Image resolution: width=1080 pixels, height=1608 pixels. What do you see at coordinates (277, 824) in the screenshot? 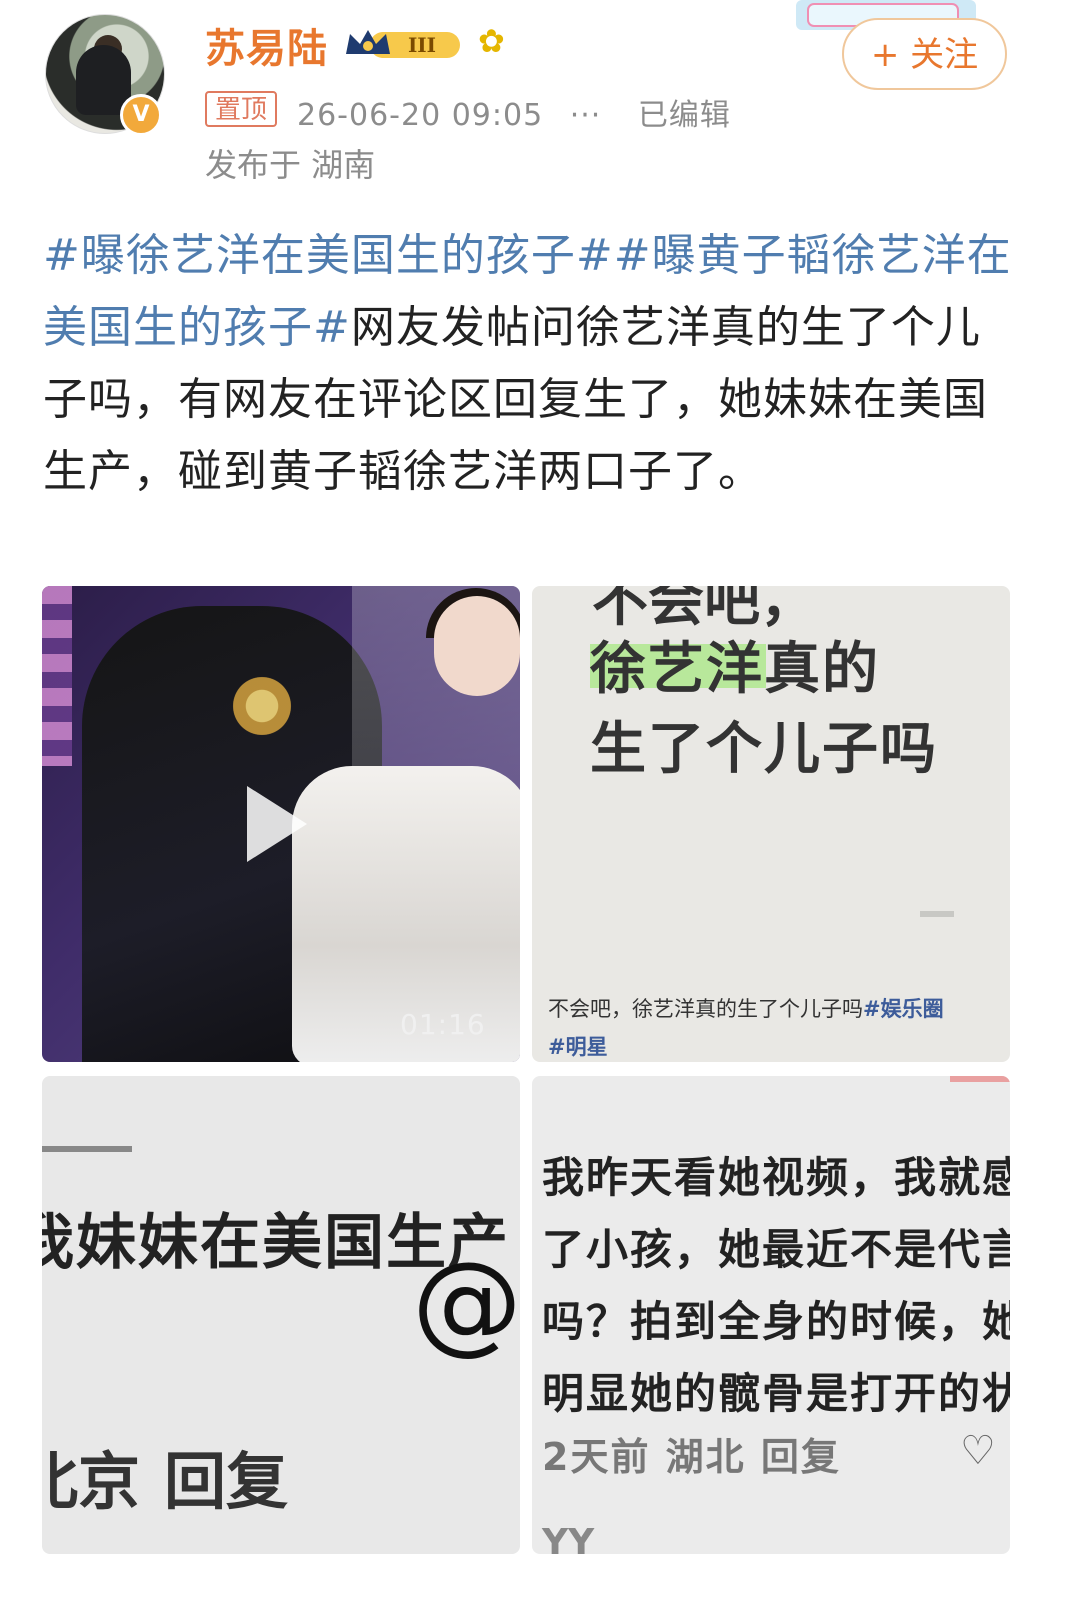
I see `play-icon` at bounding box center [277, 824].